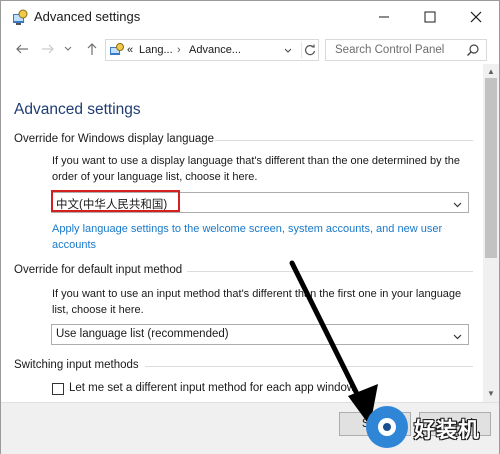 This screenshot has height=454, width=500. I want to click on refresh-button, so click(309, 50).